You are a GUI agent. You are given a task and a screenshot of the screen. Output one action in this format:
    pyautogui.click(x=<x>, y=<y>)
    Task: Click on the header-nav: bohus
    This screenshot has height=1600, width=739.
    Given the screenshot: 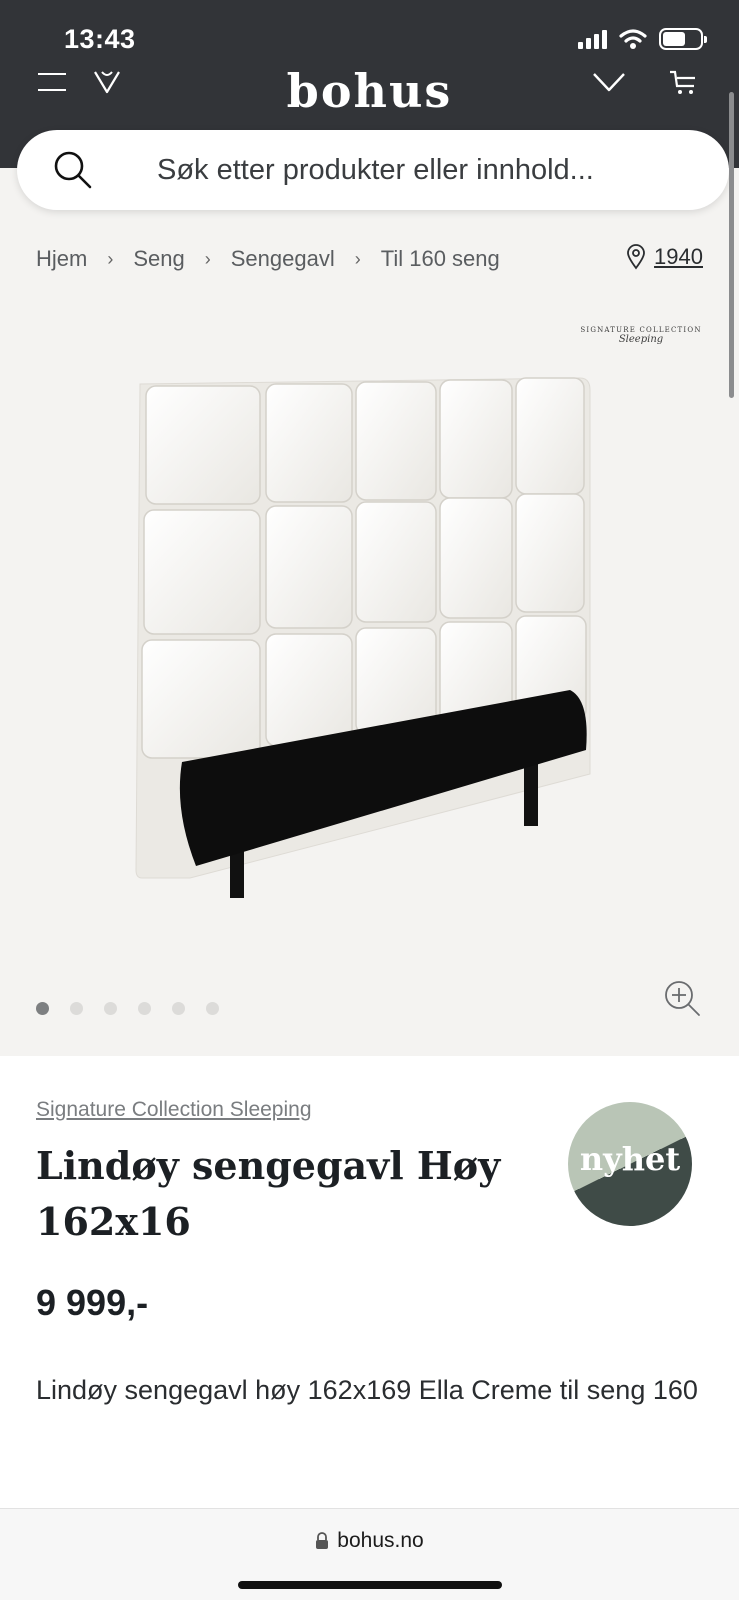 What is the action you would take?
    pyautogui.click(x=369, y=89)
    